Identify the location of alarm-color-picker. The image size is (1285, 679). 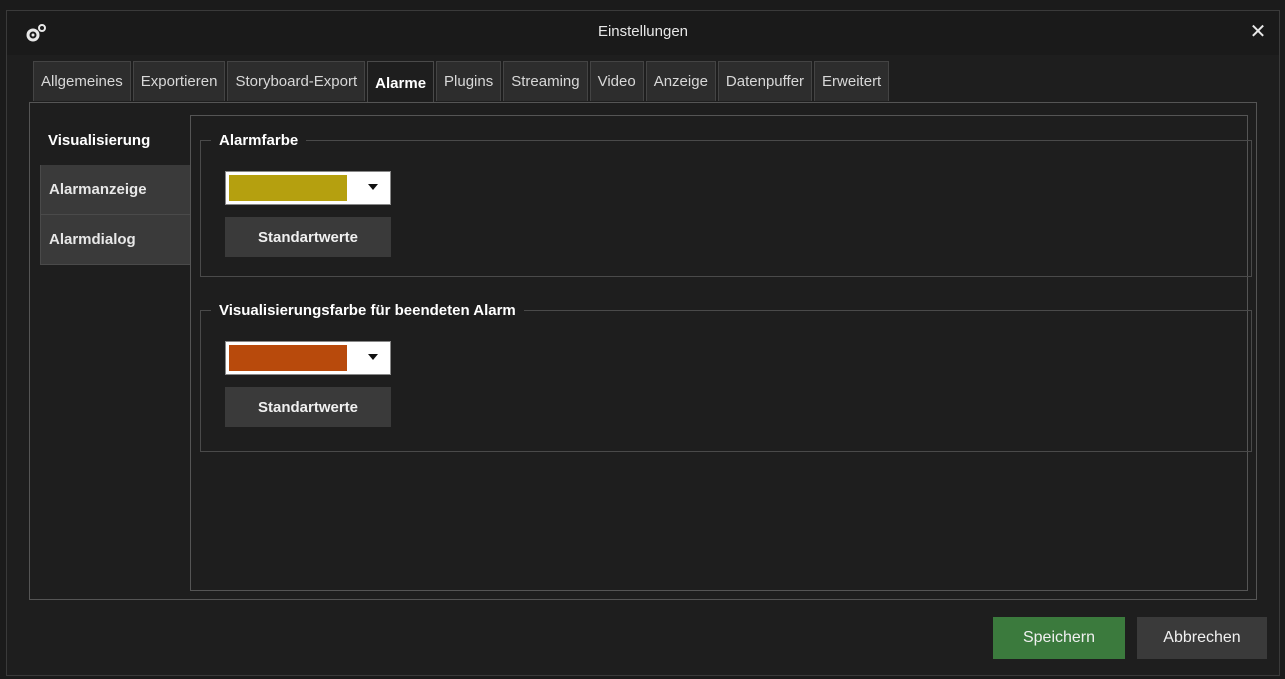
(308, 188).